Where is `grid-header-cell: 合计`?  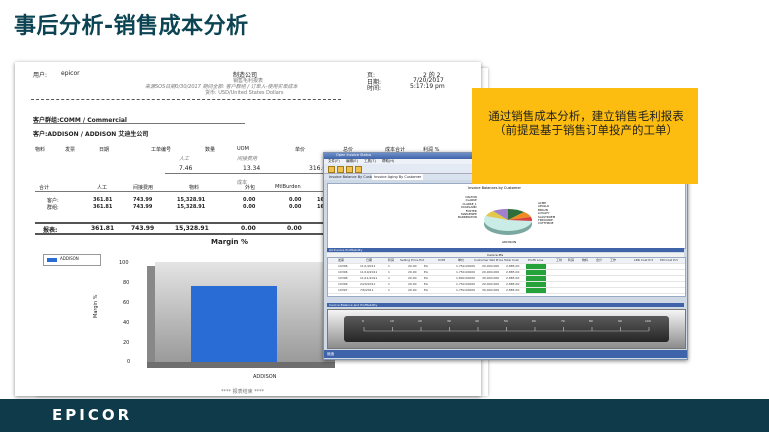
grid-header-cell: 合计 is located at coordinates (599, 260).